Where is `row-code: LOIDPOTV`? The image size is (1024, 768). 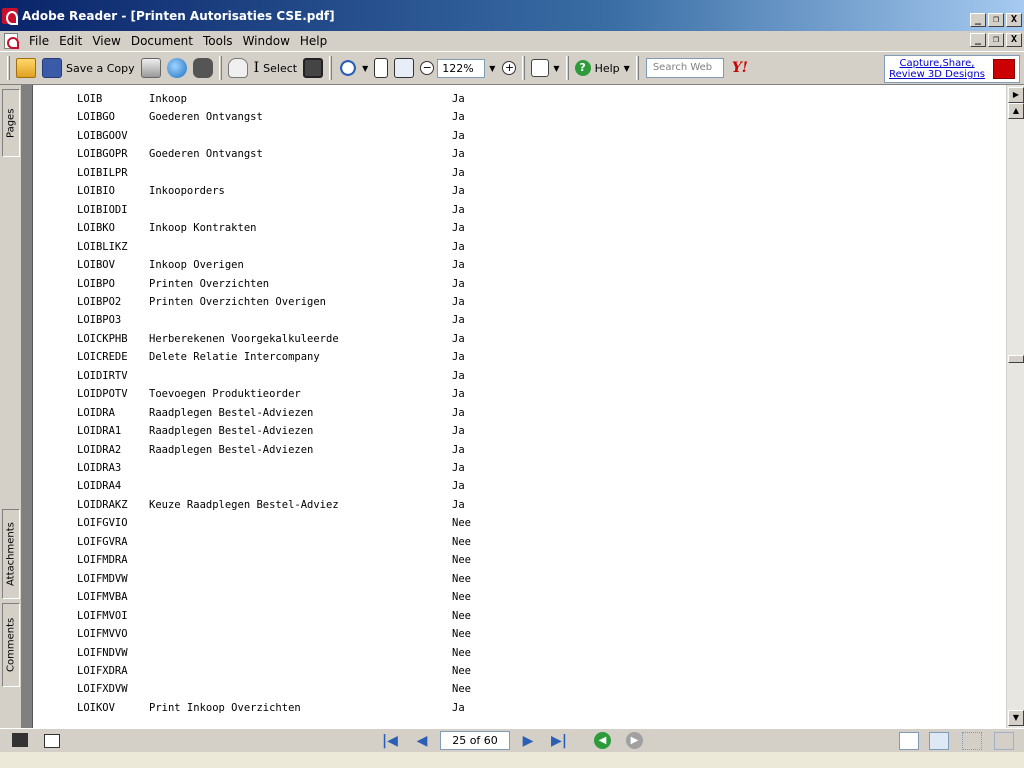
row-code: LOIDPOTV is located at coordinates (102, 394).